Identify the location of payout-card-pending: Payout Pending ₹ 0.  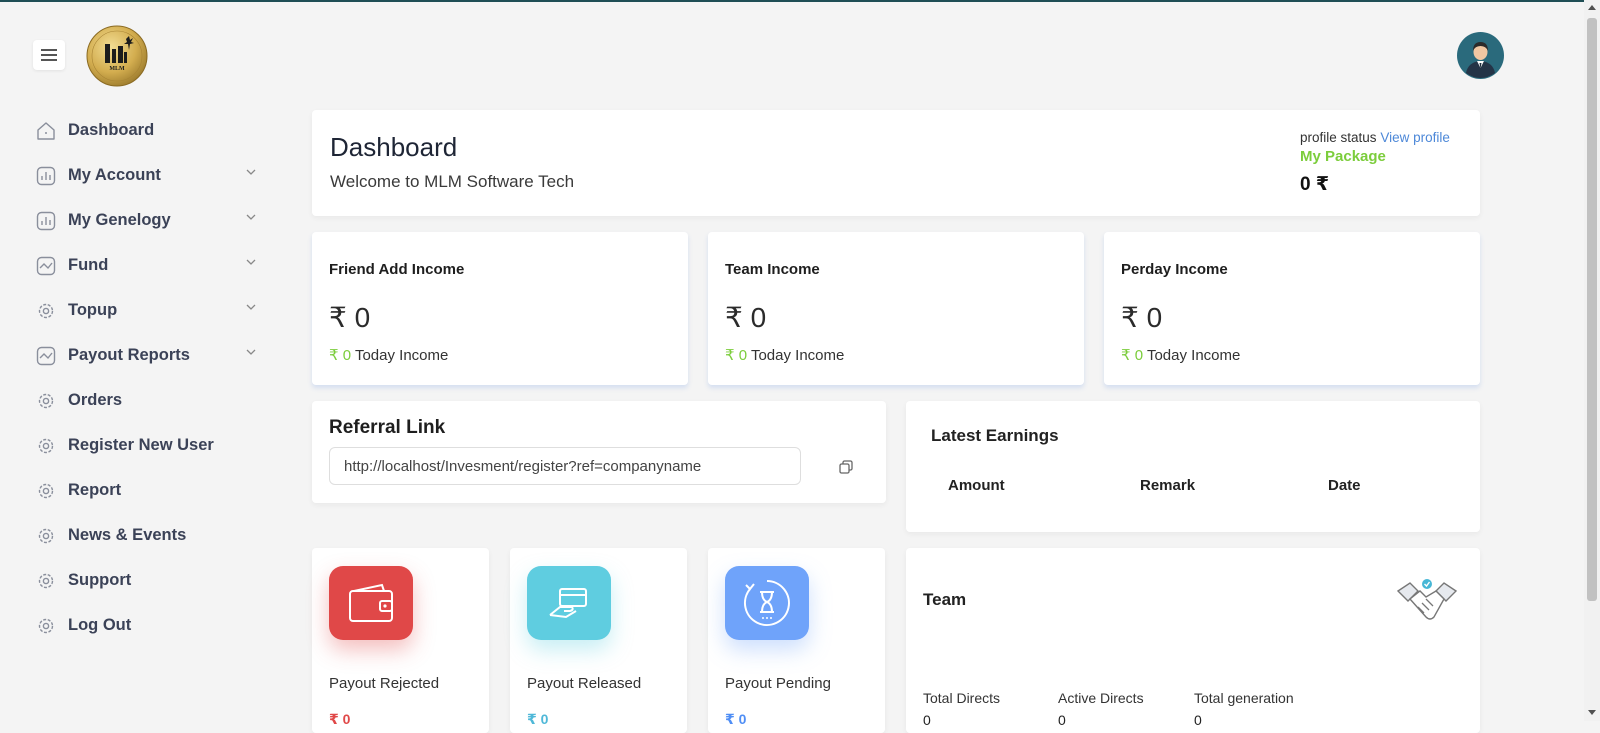
(796, 640).